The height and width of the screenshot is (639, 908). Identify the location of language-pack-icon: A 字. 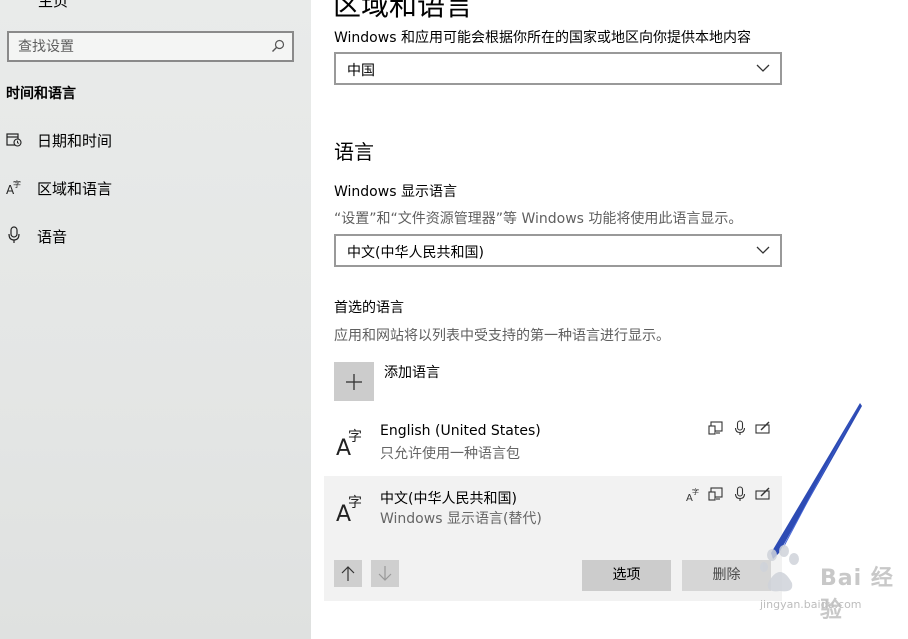
(692, 494).